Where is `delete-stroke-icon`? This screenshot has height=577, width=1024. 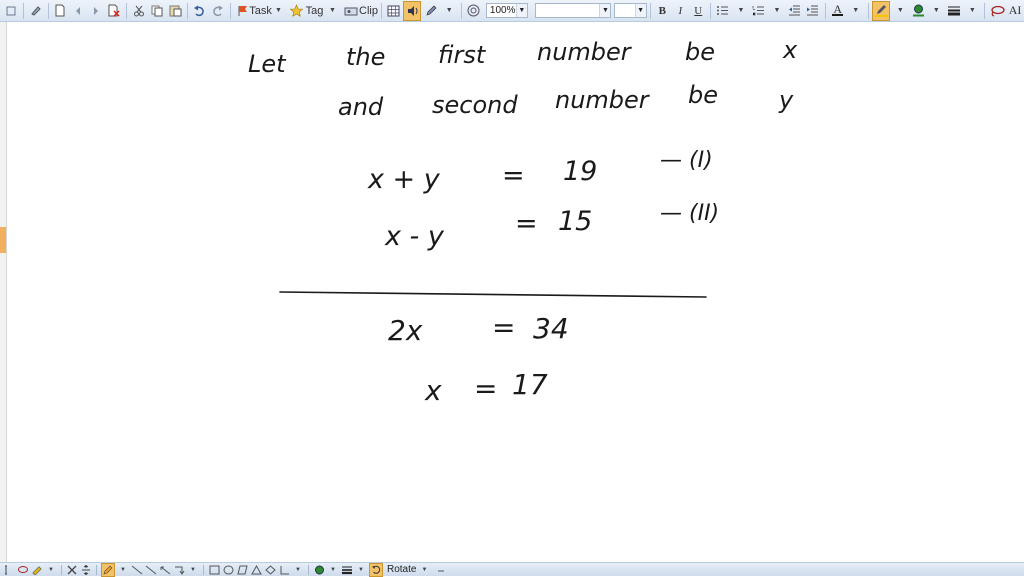 delete-stroke-icon is located at coordinates (72, 570).